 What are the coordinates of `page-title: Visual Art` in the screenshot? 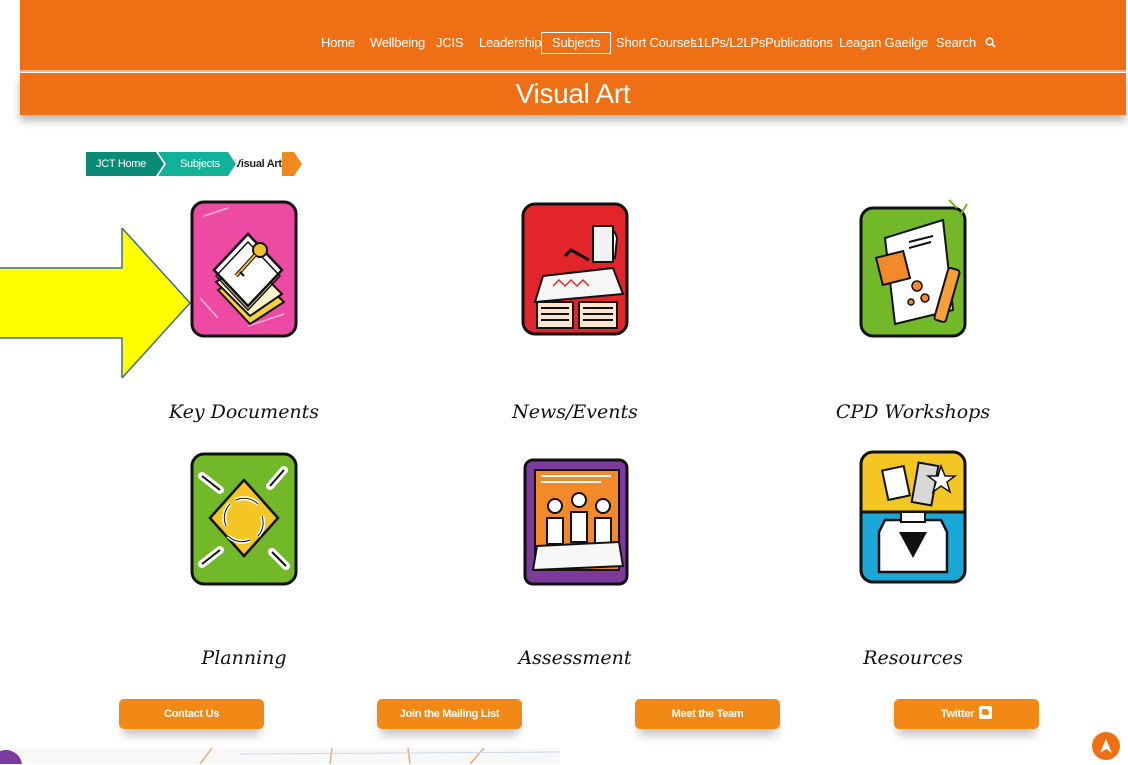 It's located at (573, 93).